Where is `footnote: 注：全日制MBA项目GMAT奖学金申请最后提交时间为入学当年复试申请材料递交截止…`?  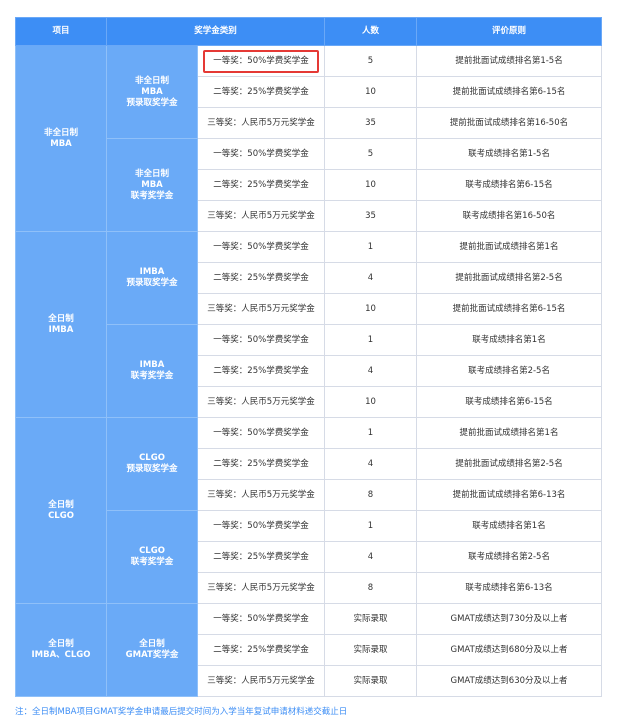 footnote: 注：全日制MBA项目GMAT奖学金申请最后提交时间为入学当年复试申请材料递交截止… is located at coordinates (181, 712).